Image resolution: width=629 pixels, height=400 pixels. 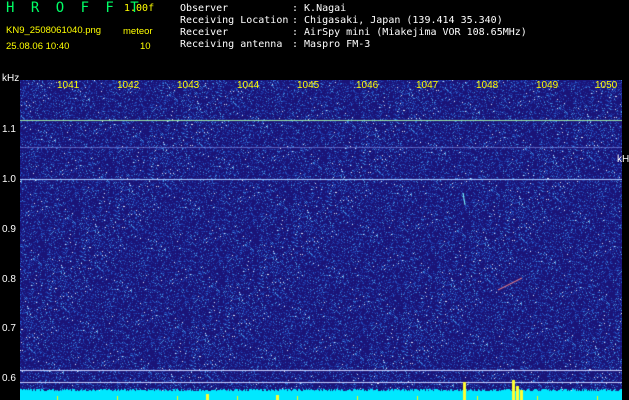 I want to click on freq-tick-label: 0.9, so click(x=9, y=229).